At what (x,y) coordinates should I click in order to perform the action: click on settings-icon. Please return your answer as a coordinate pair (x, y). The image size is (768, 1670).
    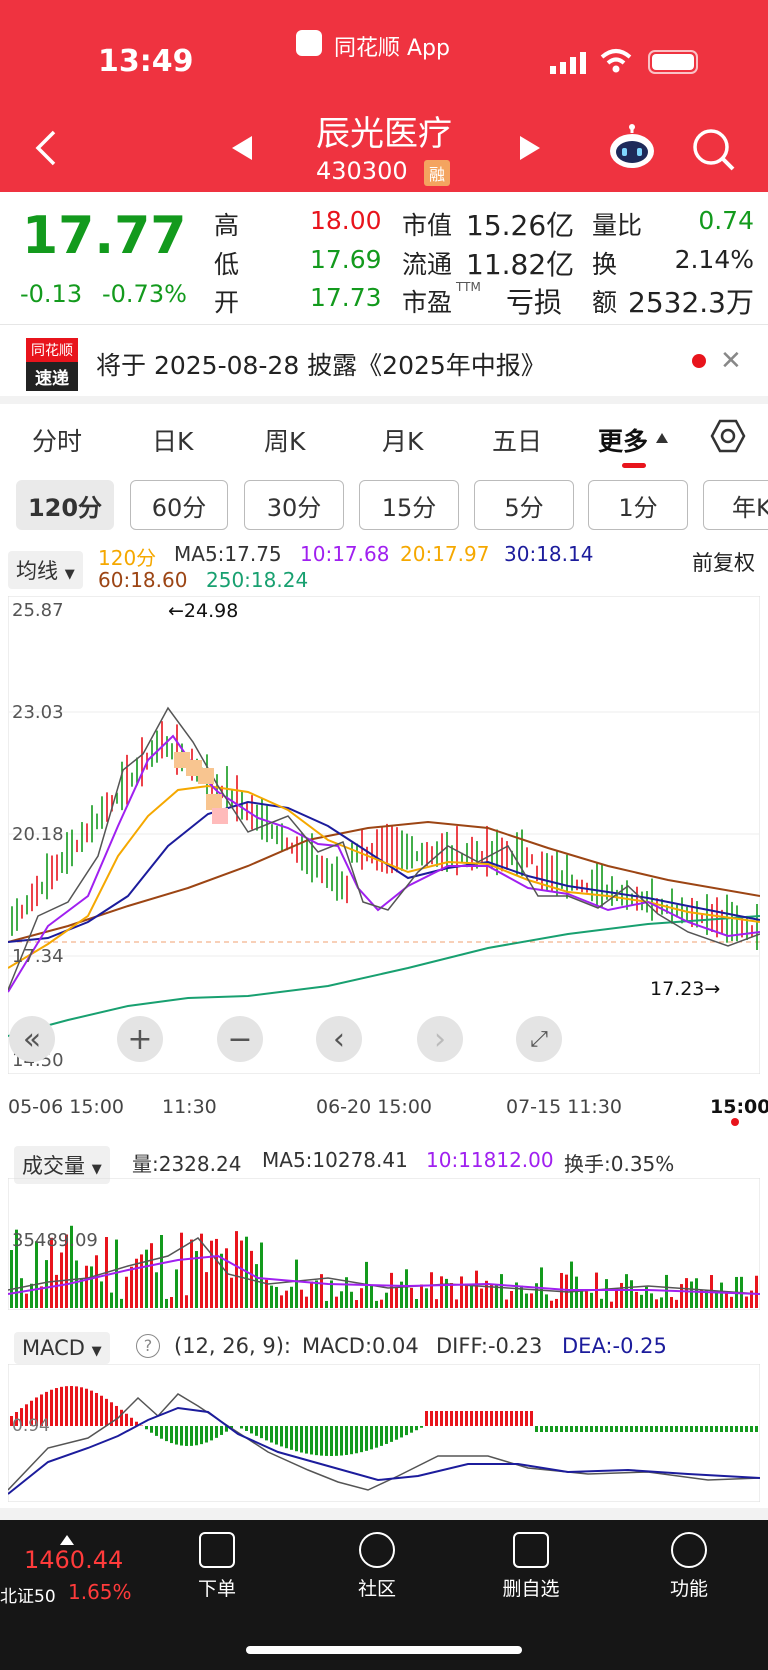
    Looking at the image, I should click on (728, 438).